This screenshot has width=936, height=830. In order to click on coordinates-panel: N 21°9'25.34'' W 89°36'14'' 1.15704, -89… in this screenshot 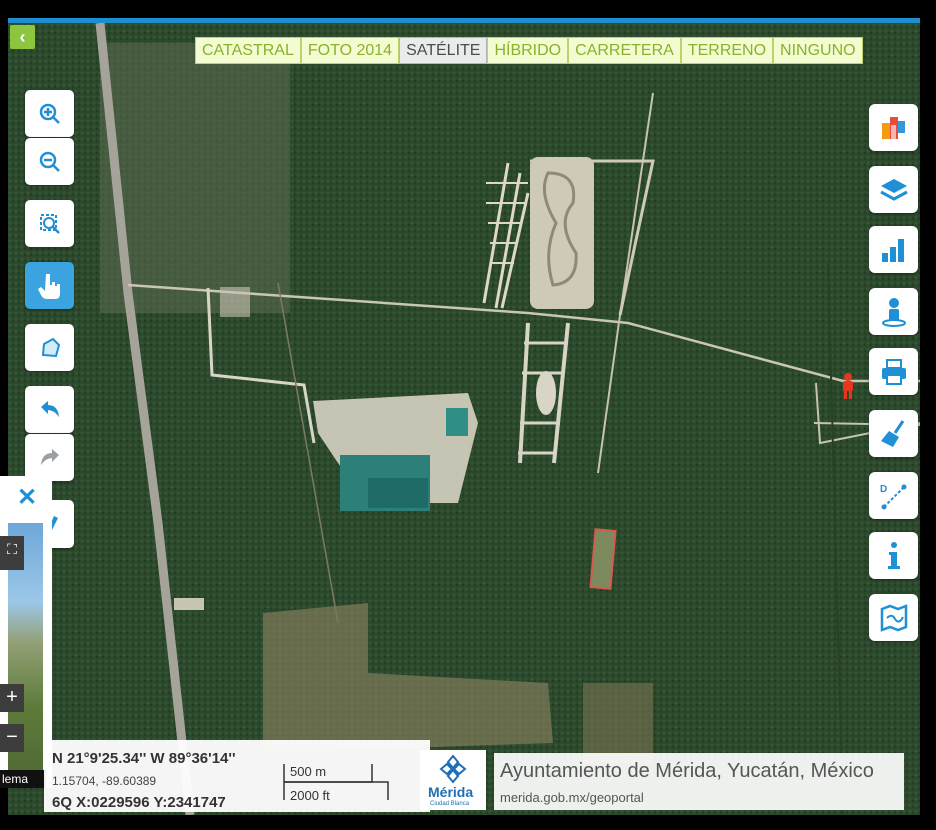, I will do `click(237, 776)`.